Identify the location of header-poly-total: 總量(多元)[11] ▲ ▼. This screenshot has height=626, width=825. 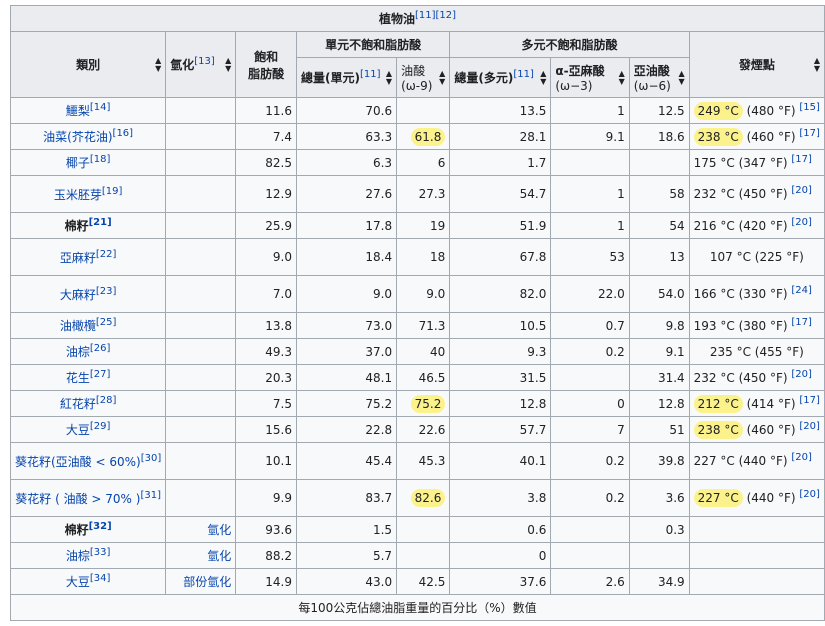
(500, 77).